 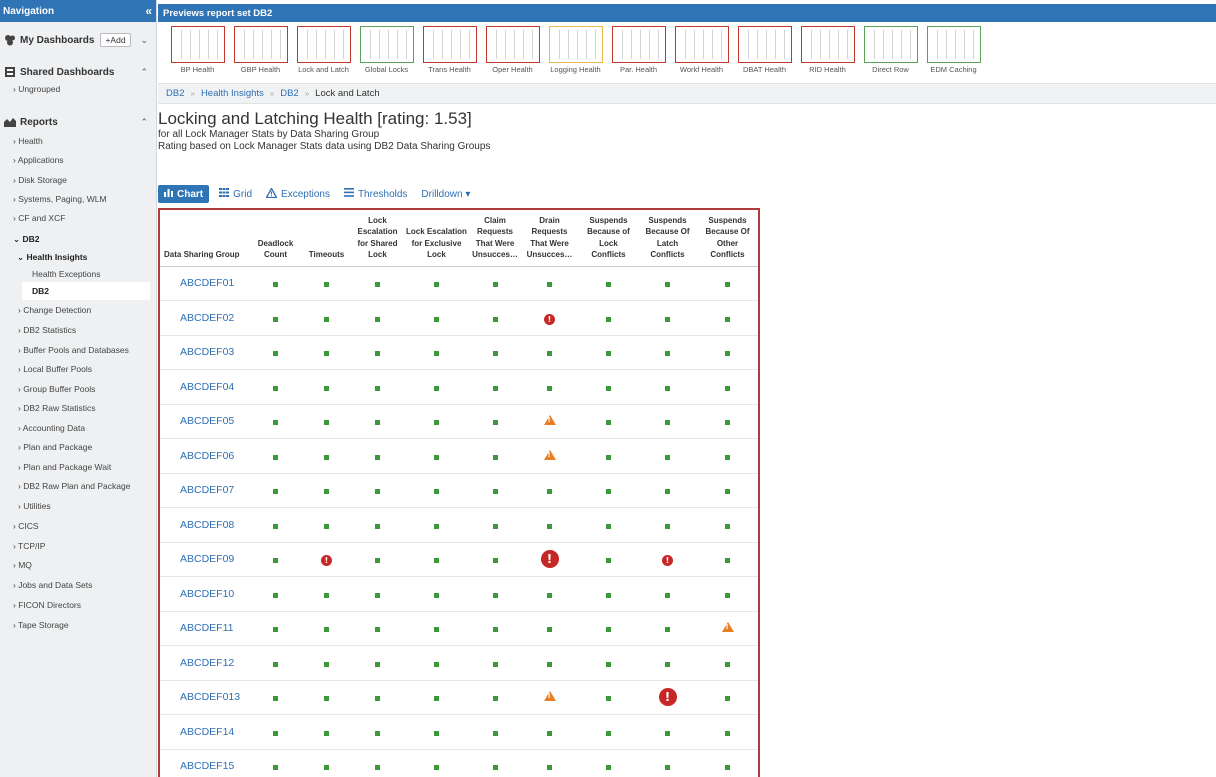 What do you see at coordinates (144, 72) in the screenshot?
I see `chevron-up-icon: ⌃` at bounding box center [144, 72].